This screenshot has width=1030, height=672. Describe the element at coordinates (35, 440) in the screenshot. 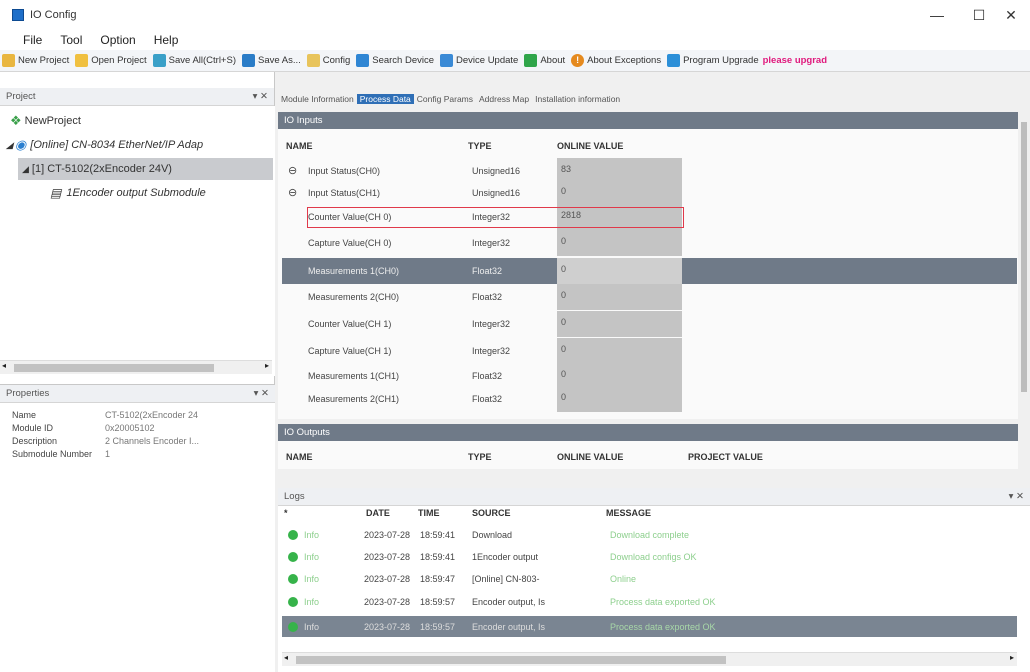

I see `prop-key: Description` at that location.